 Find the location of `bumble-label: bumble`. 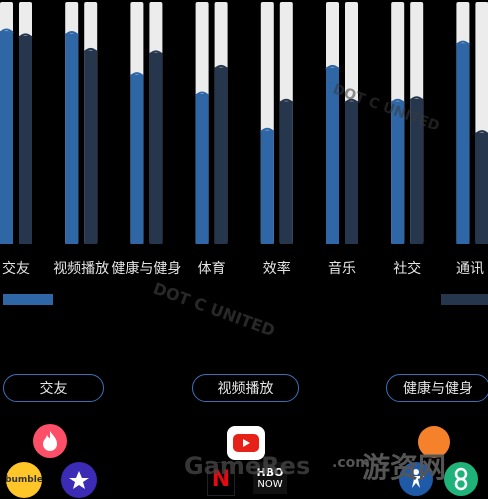

bumble-label: bumble is located at coordinates (24, 480).